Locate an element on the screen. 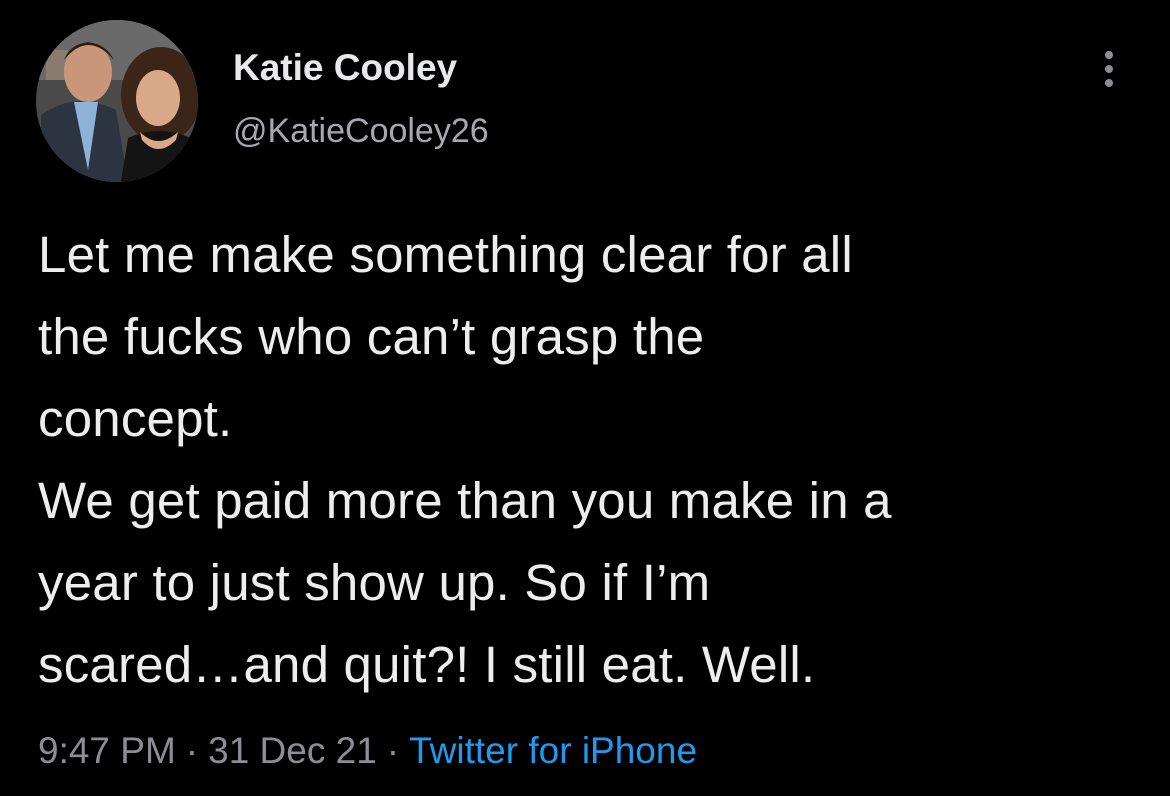  tweet-line: year to just show up. So if I’m is located at coordinates (374, 582).